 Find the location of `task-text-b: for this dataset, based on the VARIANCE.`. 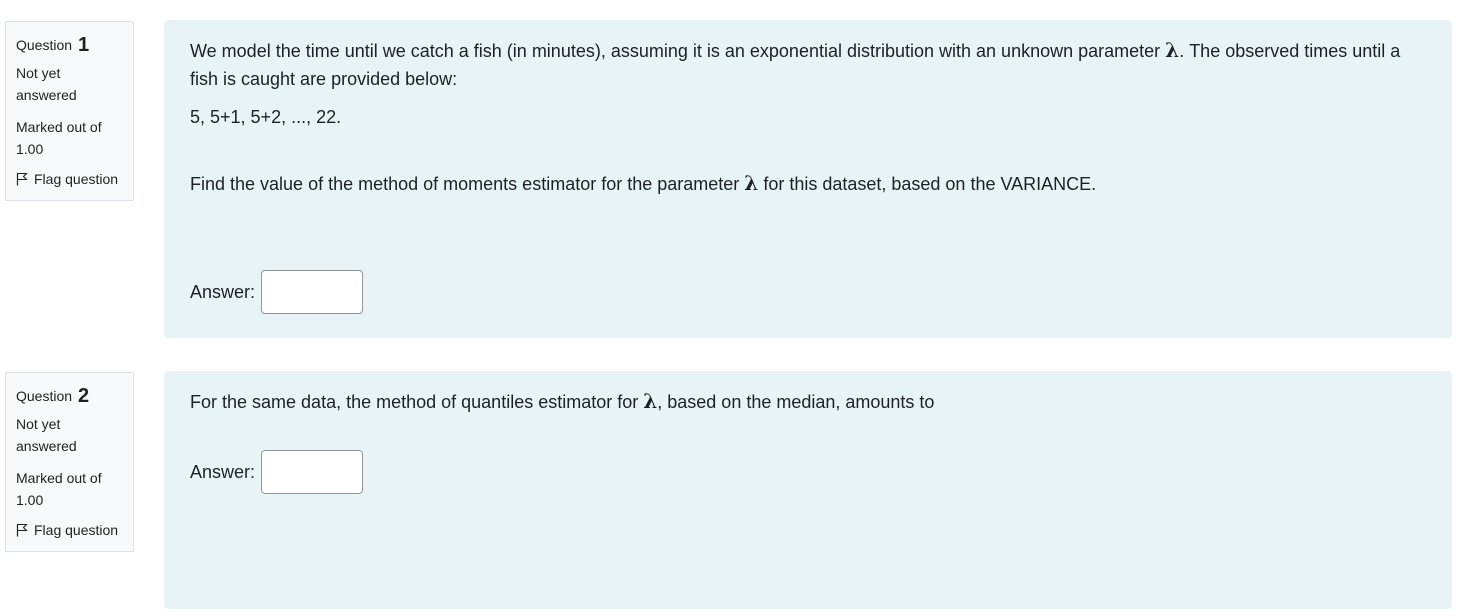

task-text-b: for this dataset, based on the VARIANCE. is located at coordinates (927, 184).